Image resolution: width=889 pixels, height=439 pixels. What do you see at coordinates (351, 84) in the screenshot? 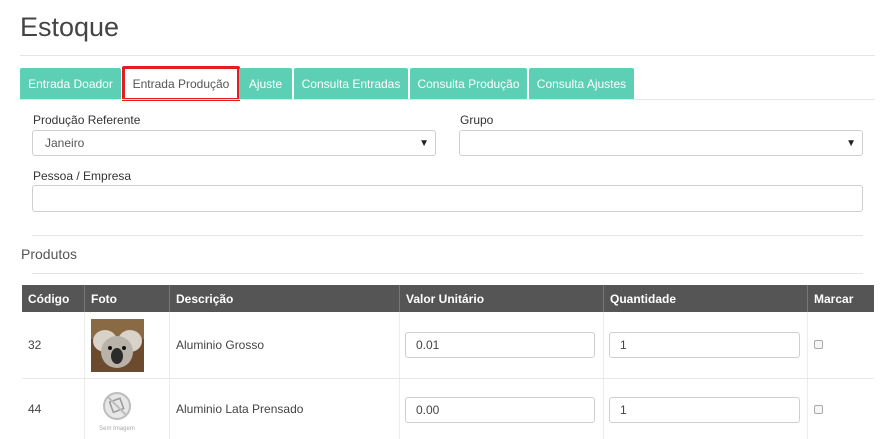
I see `tab-consulta-entradas: Consulta Entradas` at bounding box center [351, 84].